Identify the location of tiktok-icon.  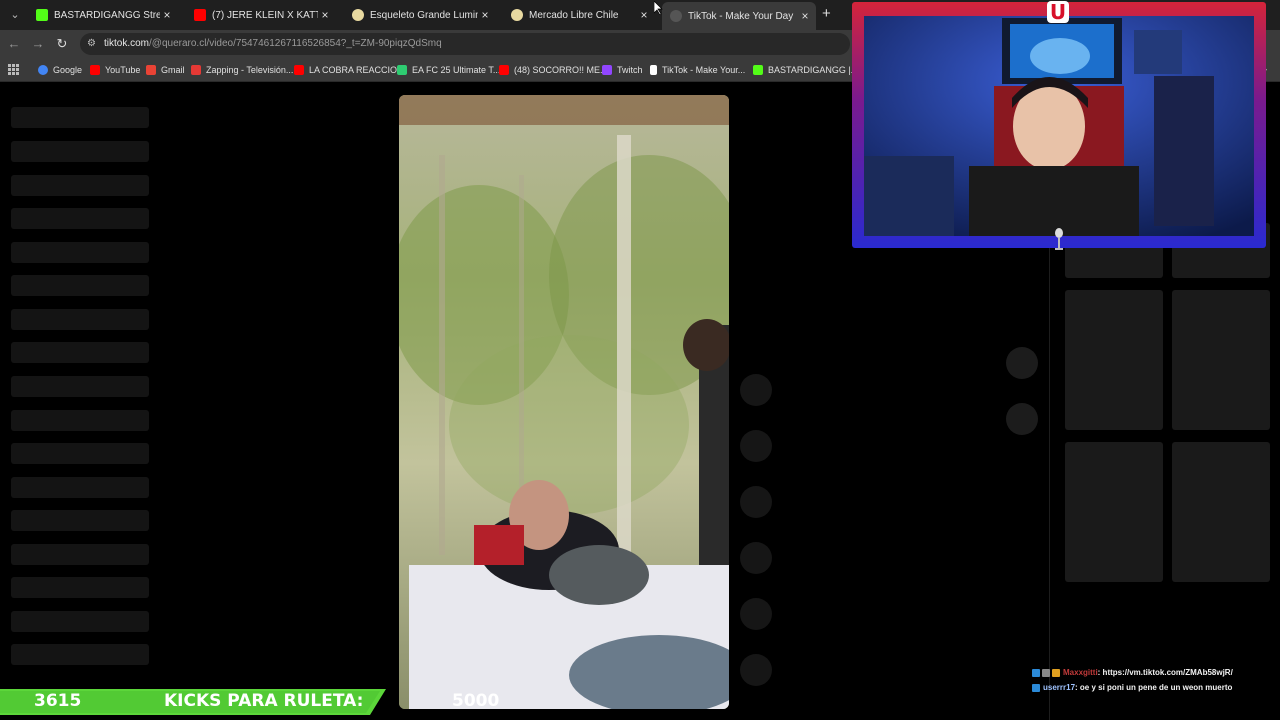
(653, 70).